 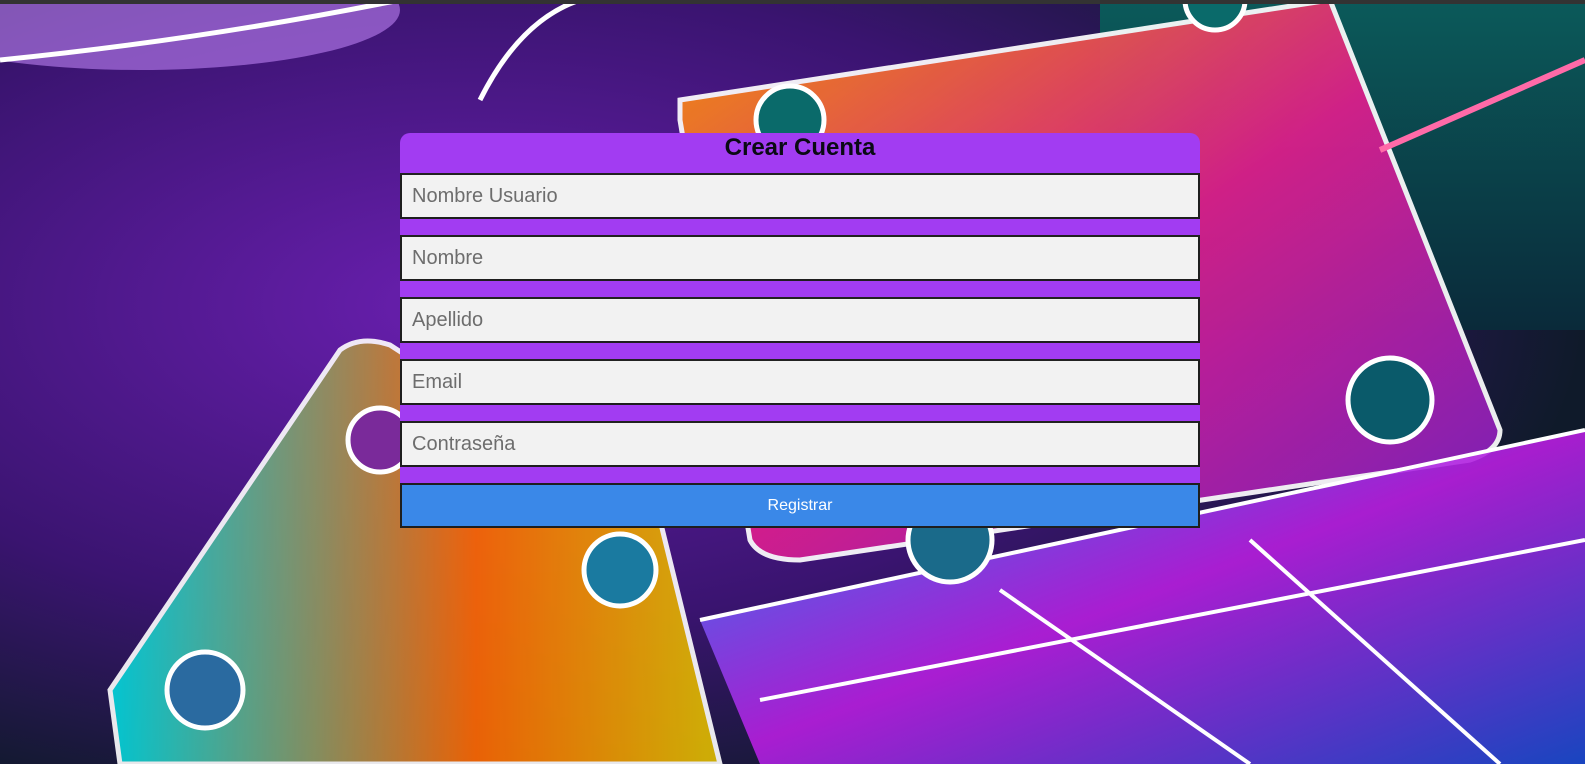 What do you see at coordinates (800, 444) in the screenshot?
I see `password-input` at bounding box center [800, 444].